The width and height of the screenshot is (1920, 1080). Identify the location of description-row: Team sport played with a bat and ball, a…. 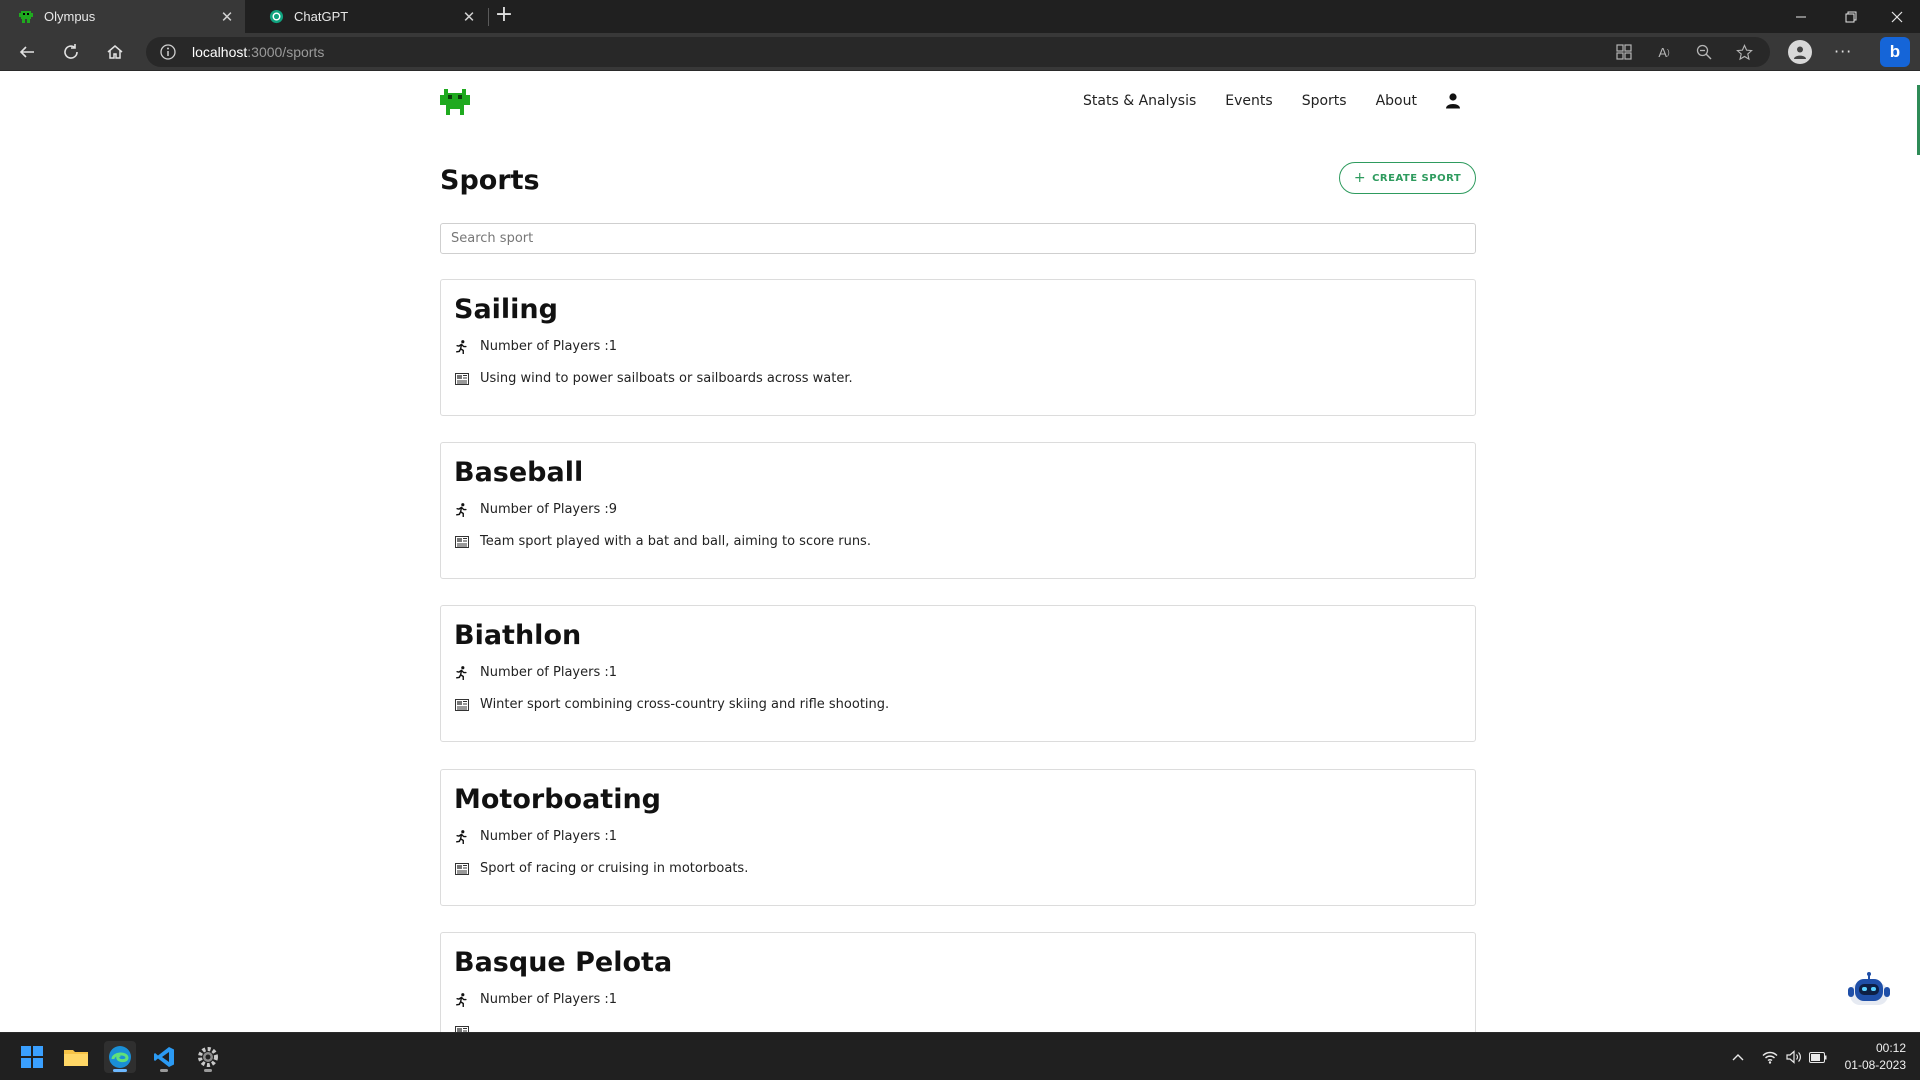
(662, 541).